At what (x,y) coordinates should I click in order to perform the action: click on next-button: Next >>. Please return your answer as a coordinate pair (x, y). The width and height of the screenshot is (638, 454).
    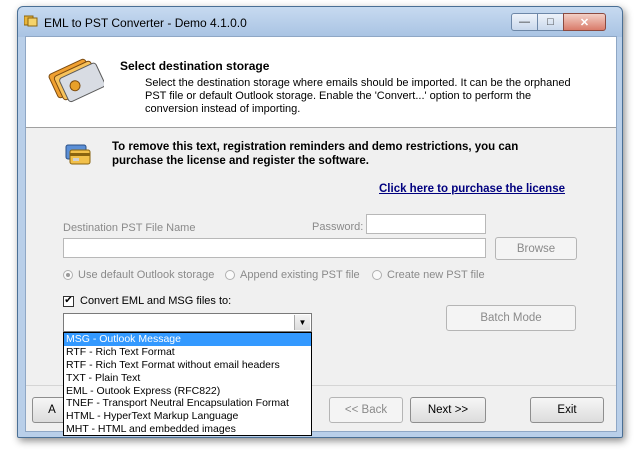
    Looking at the image, I should click on (448, 410).